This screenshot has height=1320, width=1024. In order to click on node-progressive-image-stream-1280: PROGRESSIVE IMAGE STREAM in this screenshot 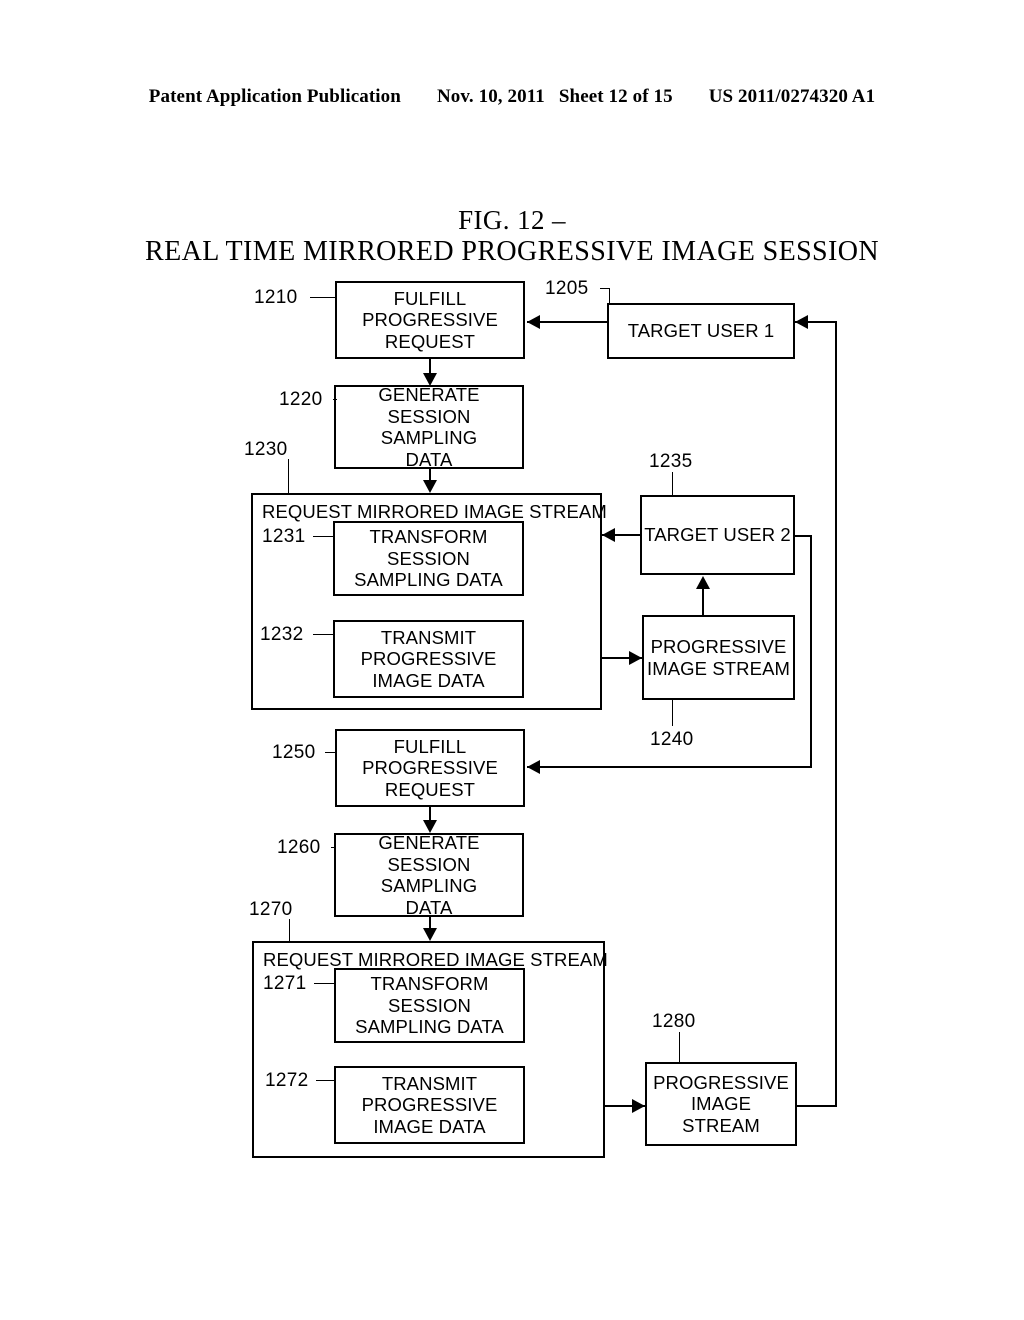, I will do `click(721, 1104)`.